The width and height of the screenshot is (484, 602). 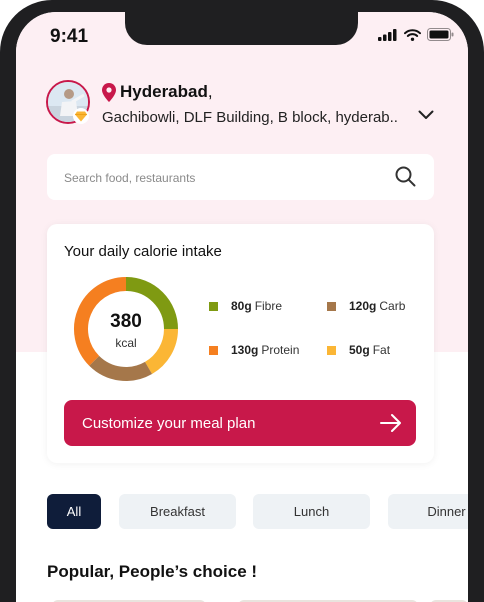 What do you see at coordinates (412, 34) in the screenshot?
I see `wifi-icon` at bounding box center [412, 34].